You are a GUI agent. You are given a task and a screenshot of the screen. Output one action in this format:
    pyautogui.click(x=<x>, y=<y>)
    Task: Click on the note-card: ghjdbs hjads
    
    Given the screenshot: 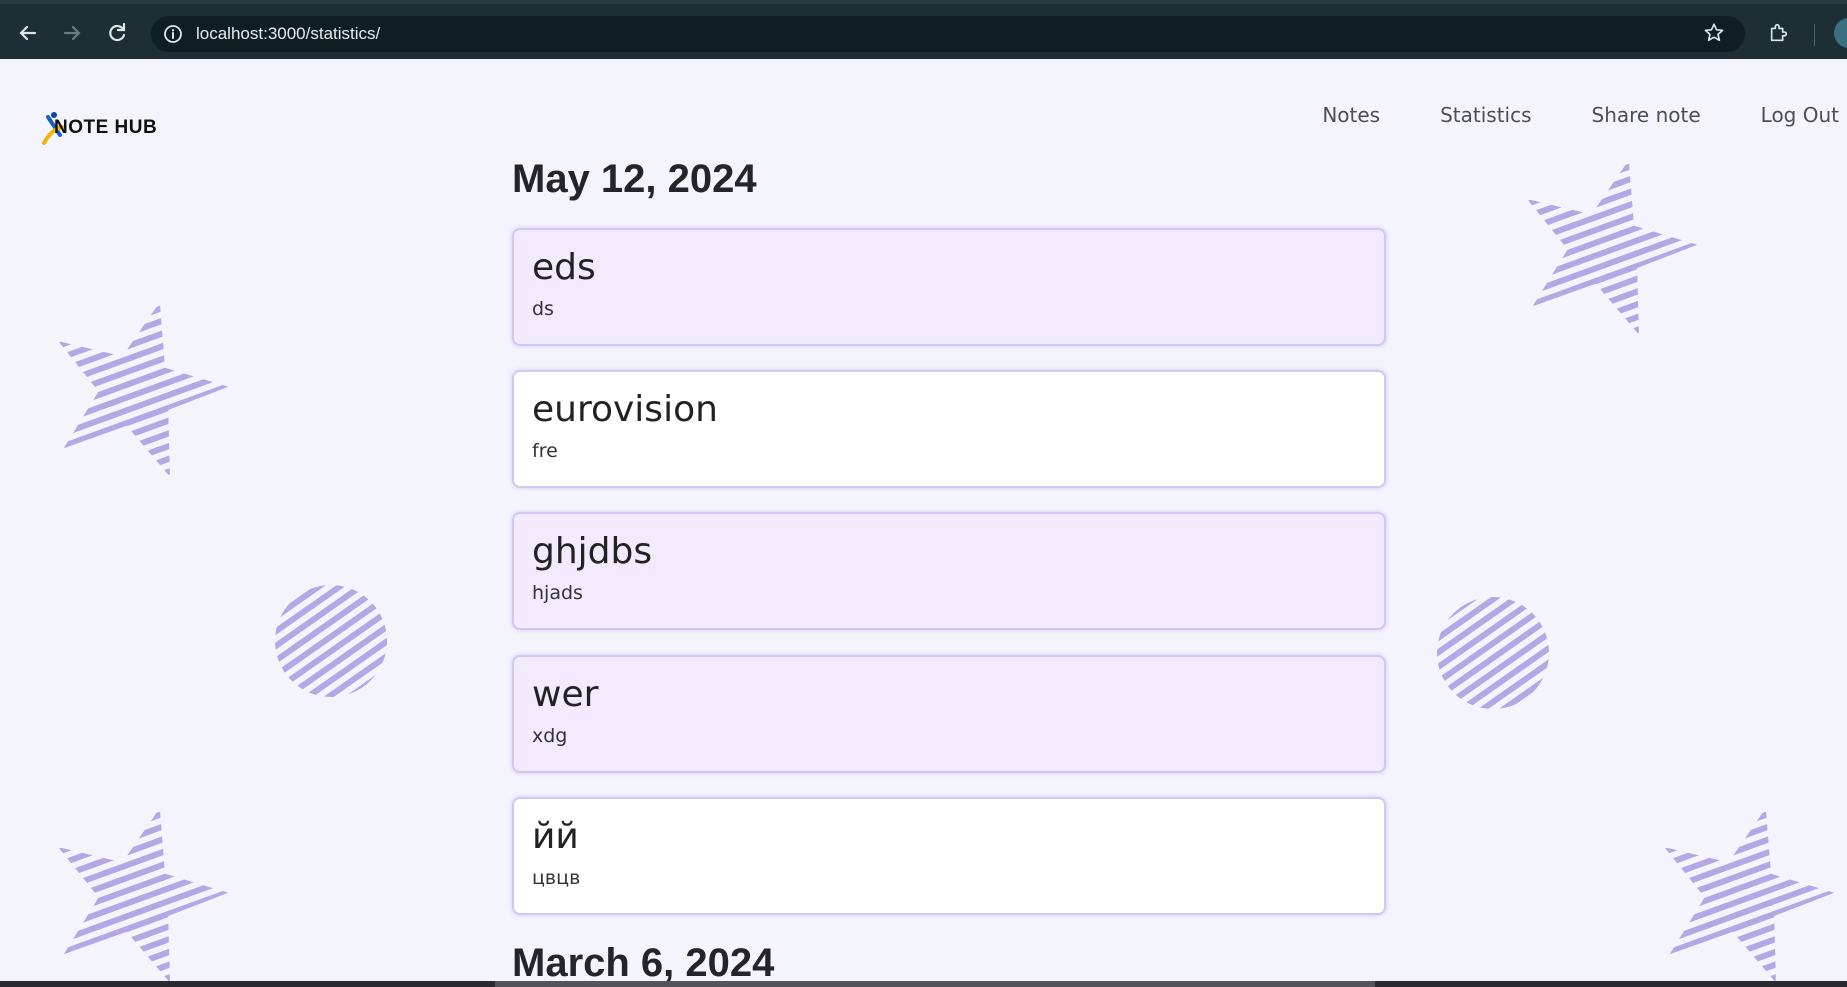 What is the action you would take?
    pyautogui.click(x=949, y=571)
    